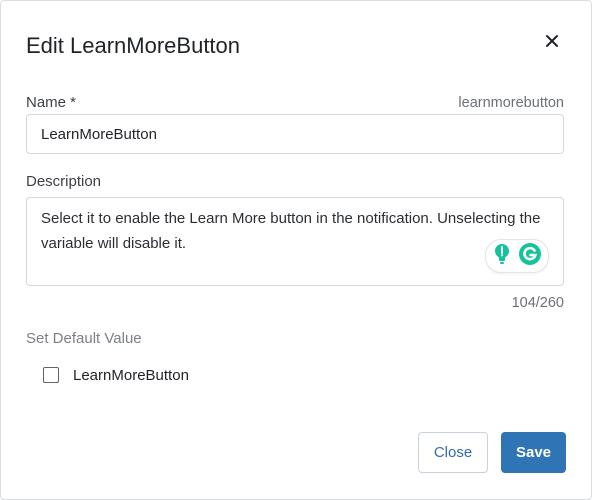 The width and height of the screenshot is (592, 500). Describe the element at coordinates (552, 41) in the screenshot. I see `close-icon` at that location.